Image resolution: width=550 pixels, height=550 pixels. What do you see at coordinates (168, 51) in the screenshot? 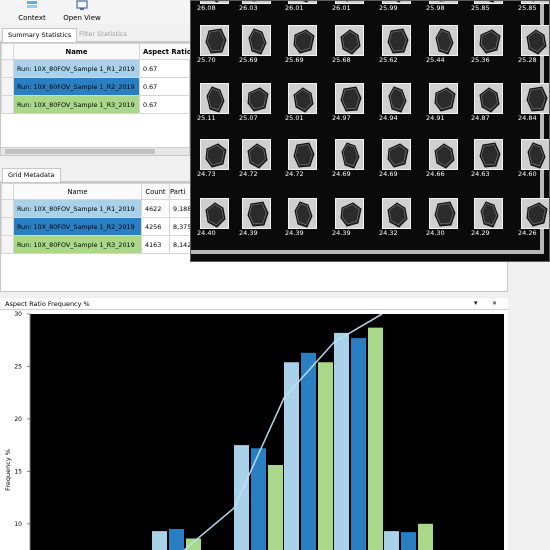
I see `column-header-aspect-ratio: Aspect Ratio` at bounding box center [168, 51].